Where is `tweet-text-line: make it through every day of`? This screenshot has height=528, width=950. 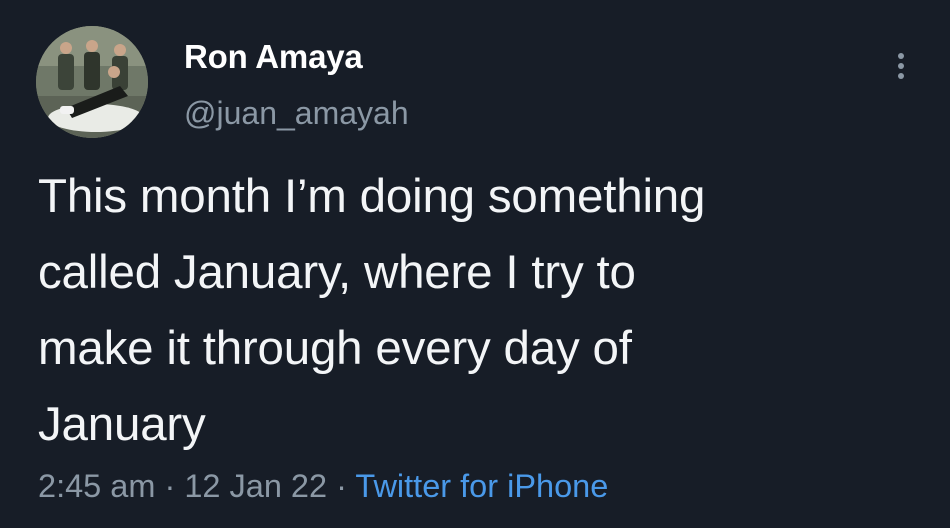
tweet-text-line: make it through every day of is located at coordinates (335, 348).